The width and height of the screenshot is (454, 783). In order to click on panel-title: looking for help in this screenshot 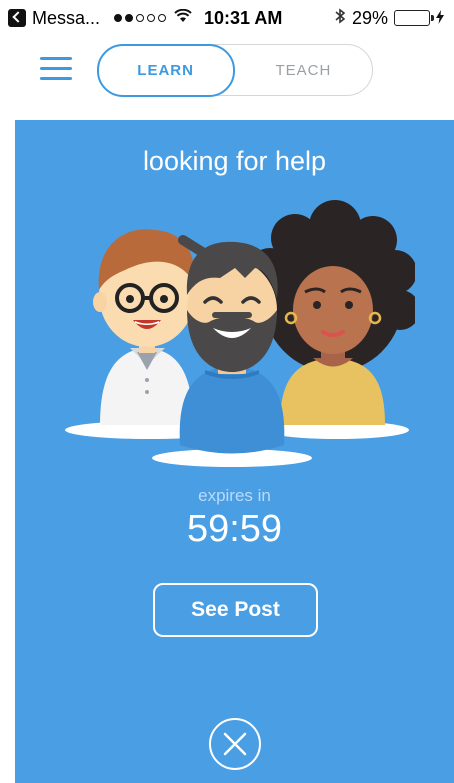, I will do `click(234, 161)`.